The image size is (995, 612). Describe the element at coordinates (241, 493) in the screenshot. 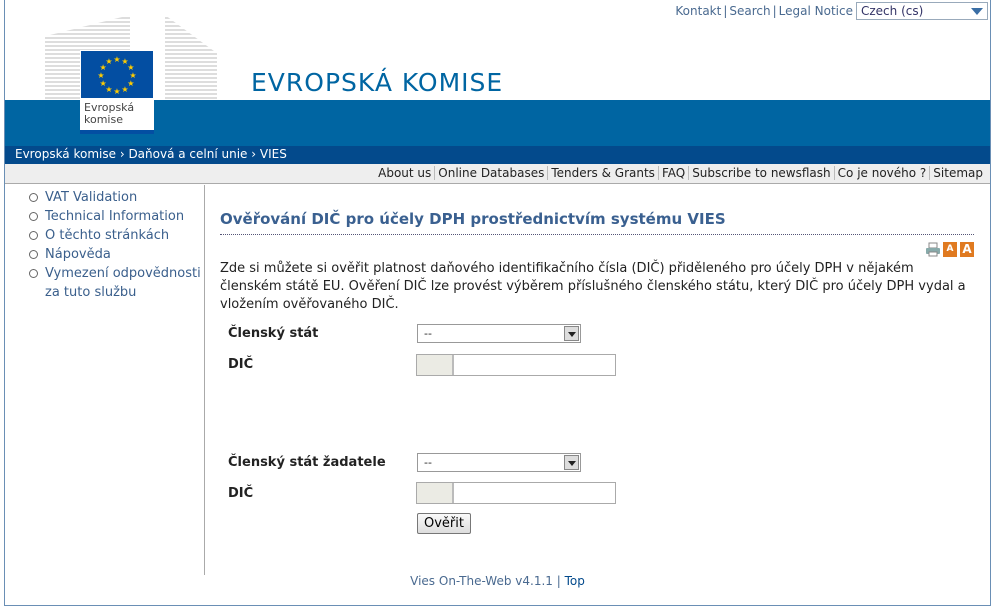

I see `requester-vat-label: DIČ` at that location.